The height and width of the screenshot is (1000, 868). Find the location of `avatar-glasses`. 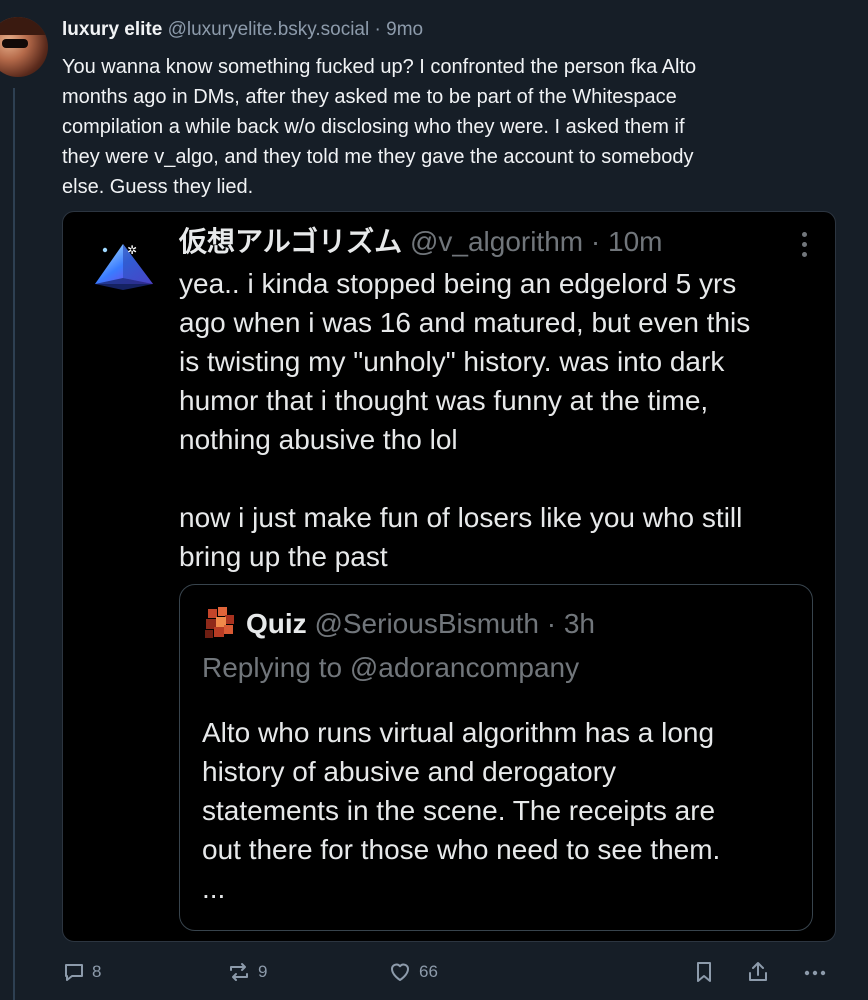

avatar-glasses is located at coordinates (15, 43).